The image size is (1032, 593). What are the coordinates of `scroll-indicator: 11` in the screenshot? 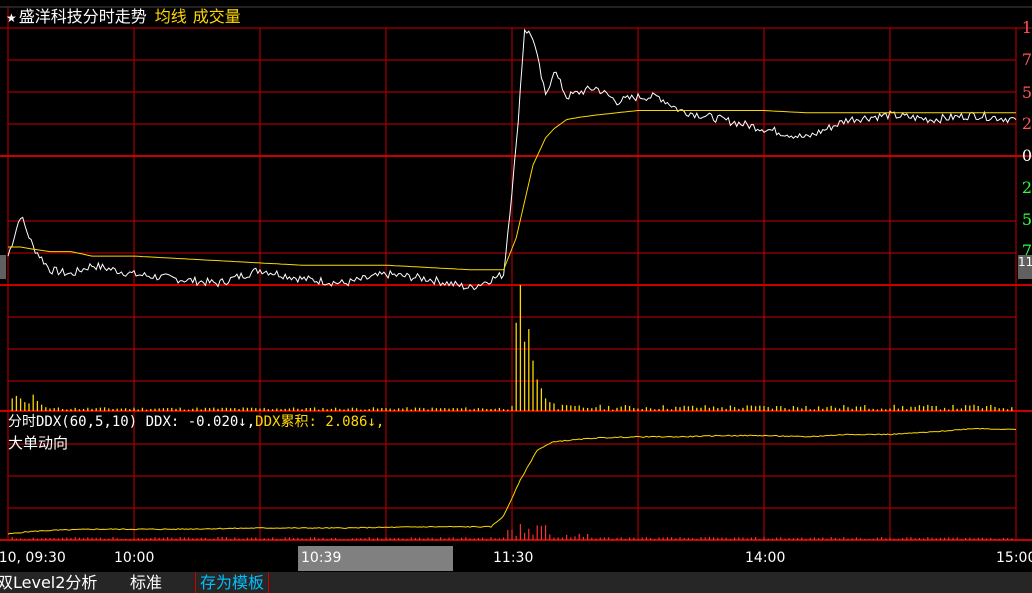 It's located at (1025, 267).